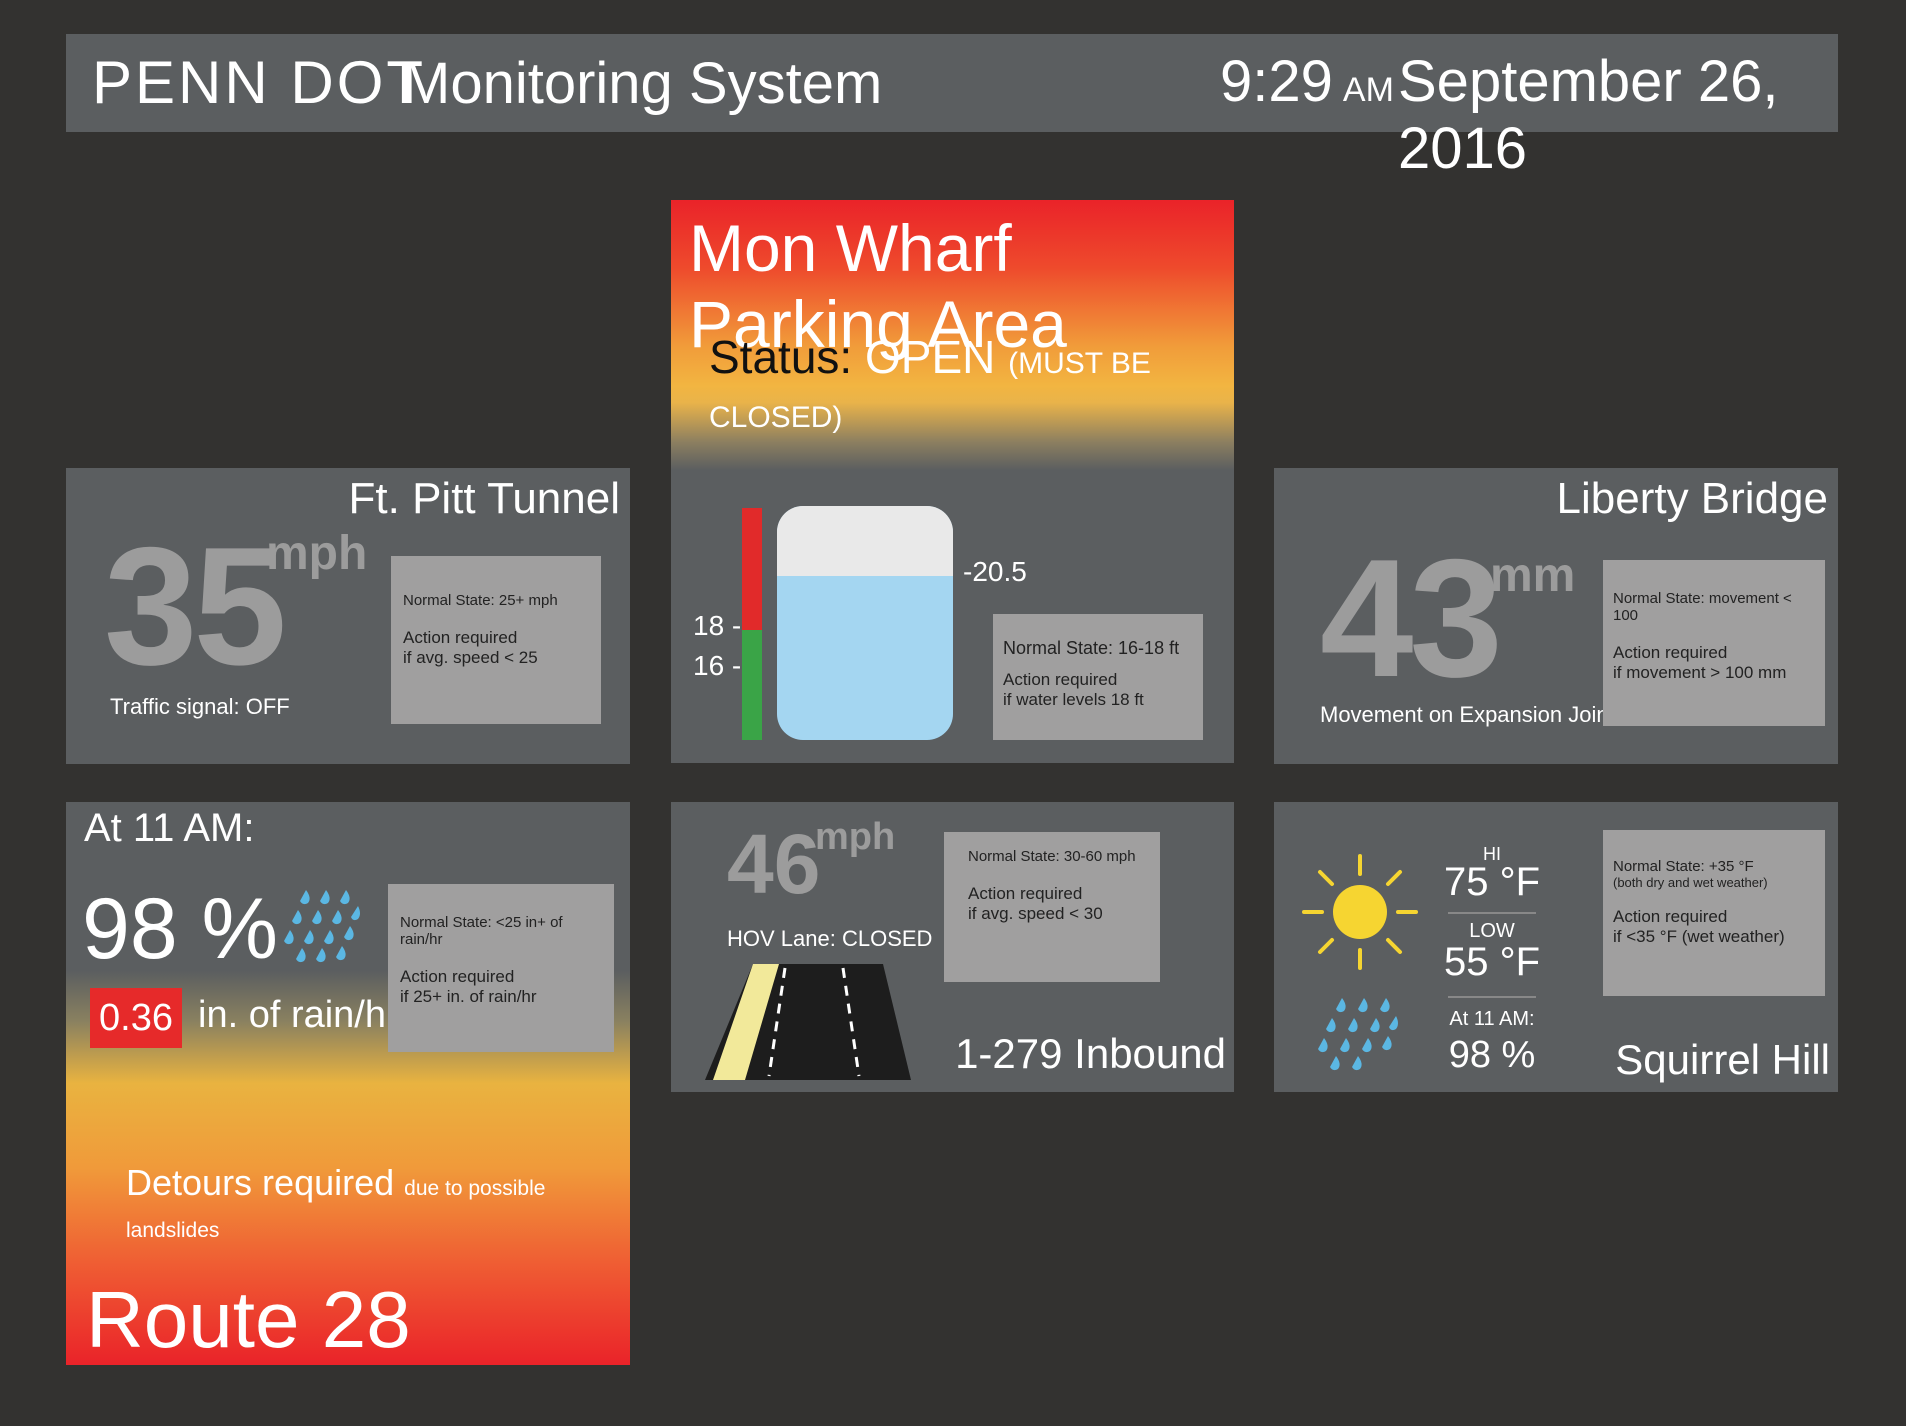 The height and width of the screenshot is (1426, 1906). I want to click on action-condition-text: if 25+ in. of rain/hr, so click(468, 997).